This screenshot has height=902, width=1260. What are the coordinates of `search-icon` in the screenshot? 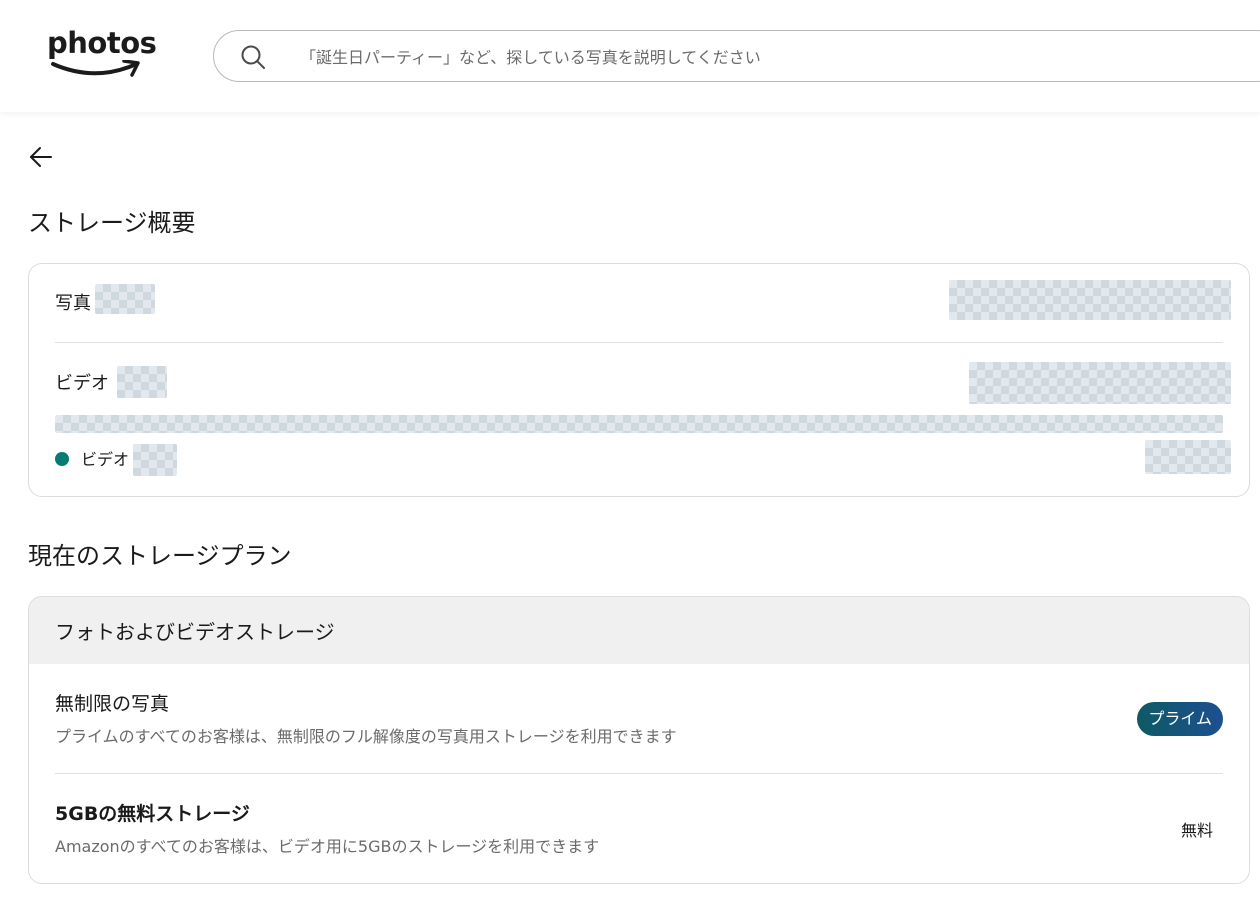 It's located at (253, 57).